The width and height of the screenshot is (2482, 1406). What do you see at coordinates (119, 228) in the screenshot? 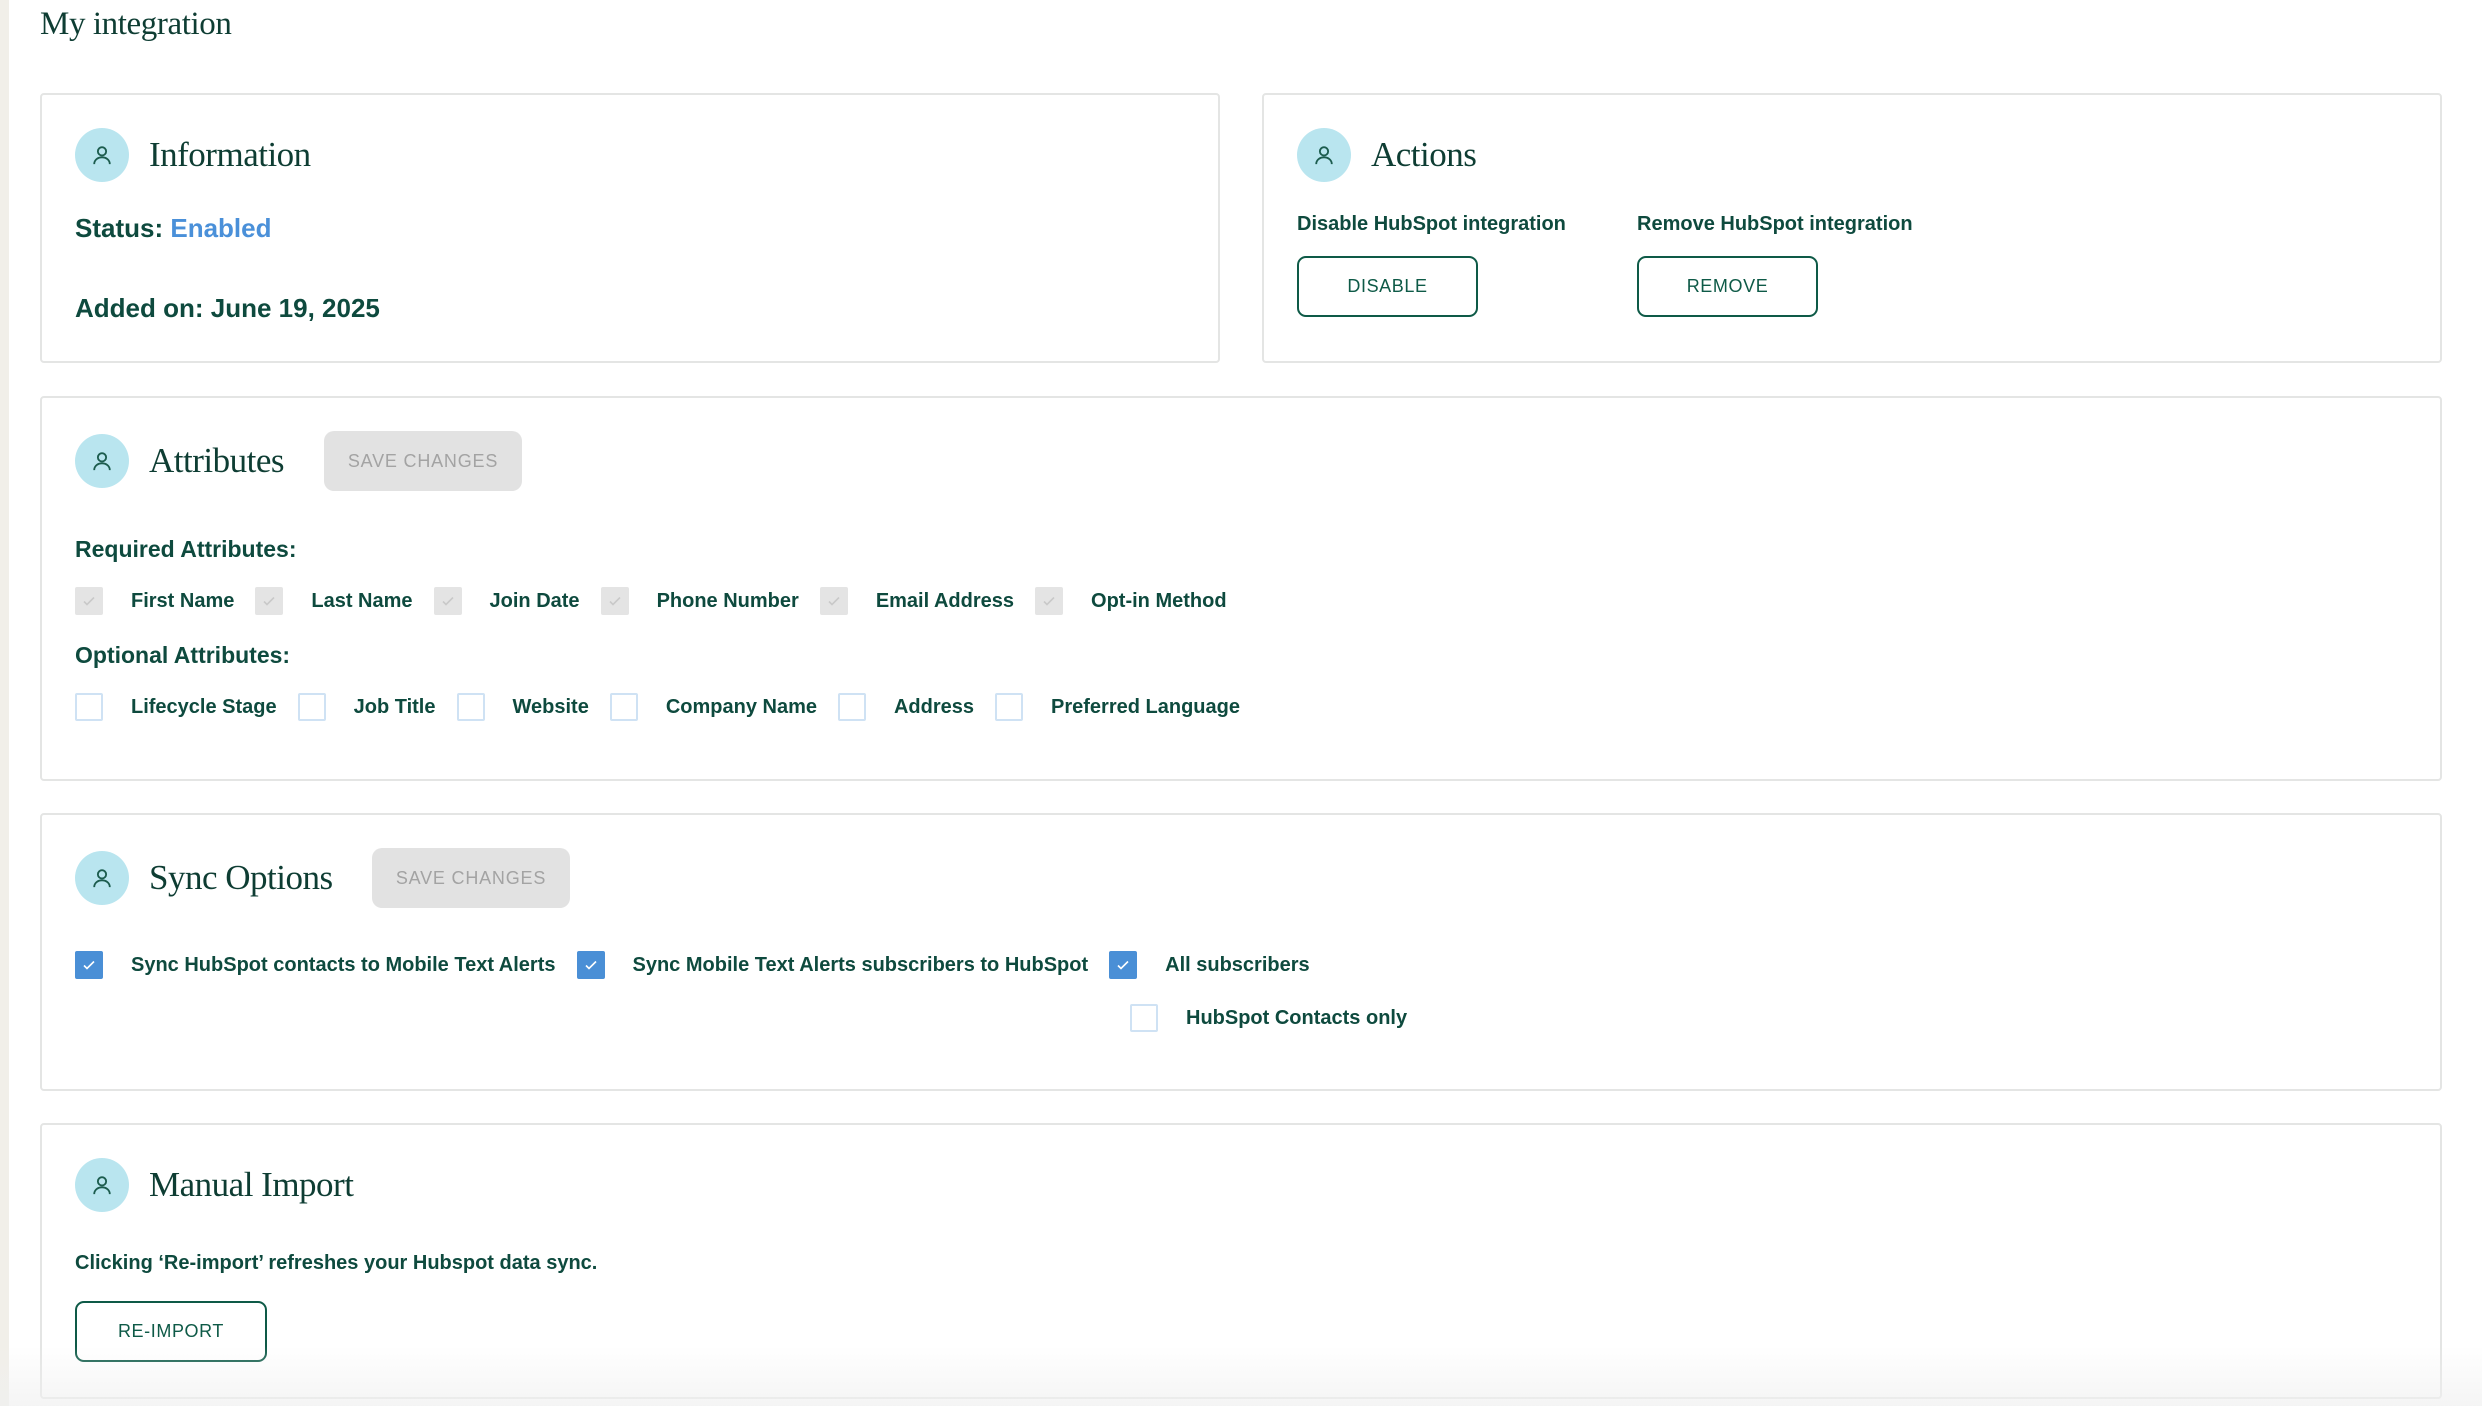
I see `status-label: Status:` at bounding box center [119, 228].